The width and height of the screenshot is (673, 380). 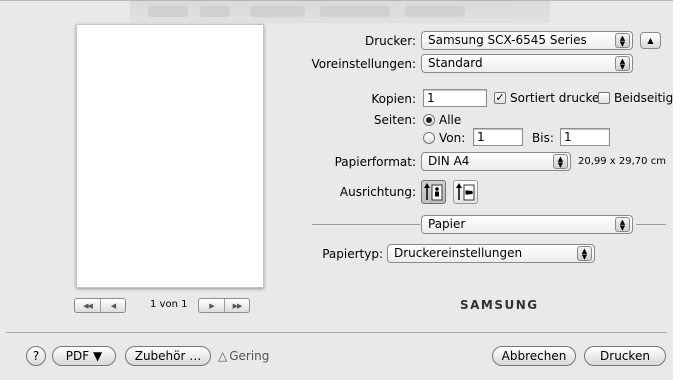 What do you see at coordinates (340, 12) in the screenshot?
I see `parent-window-toolbar` at bounding box center [340, 12].